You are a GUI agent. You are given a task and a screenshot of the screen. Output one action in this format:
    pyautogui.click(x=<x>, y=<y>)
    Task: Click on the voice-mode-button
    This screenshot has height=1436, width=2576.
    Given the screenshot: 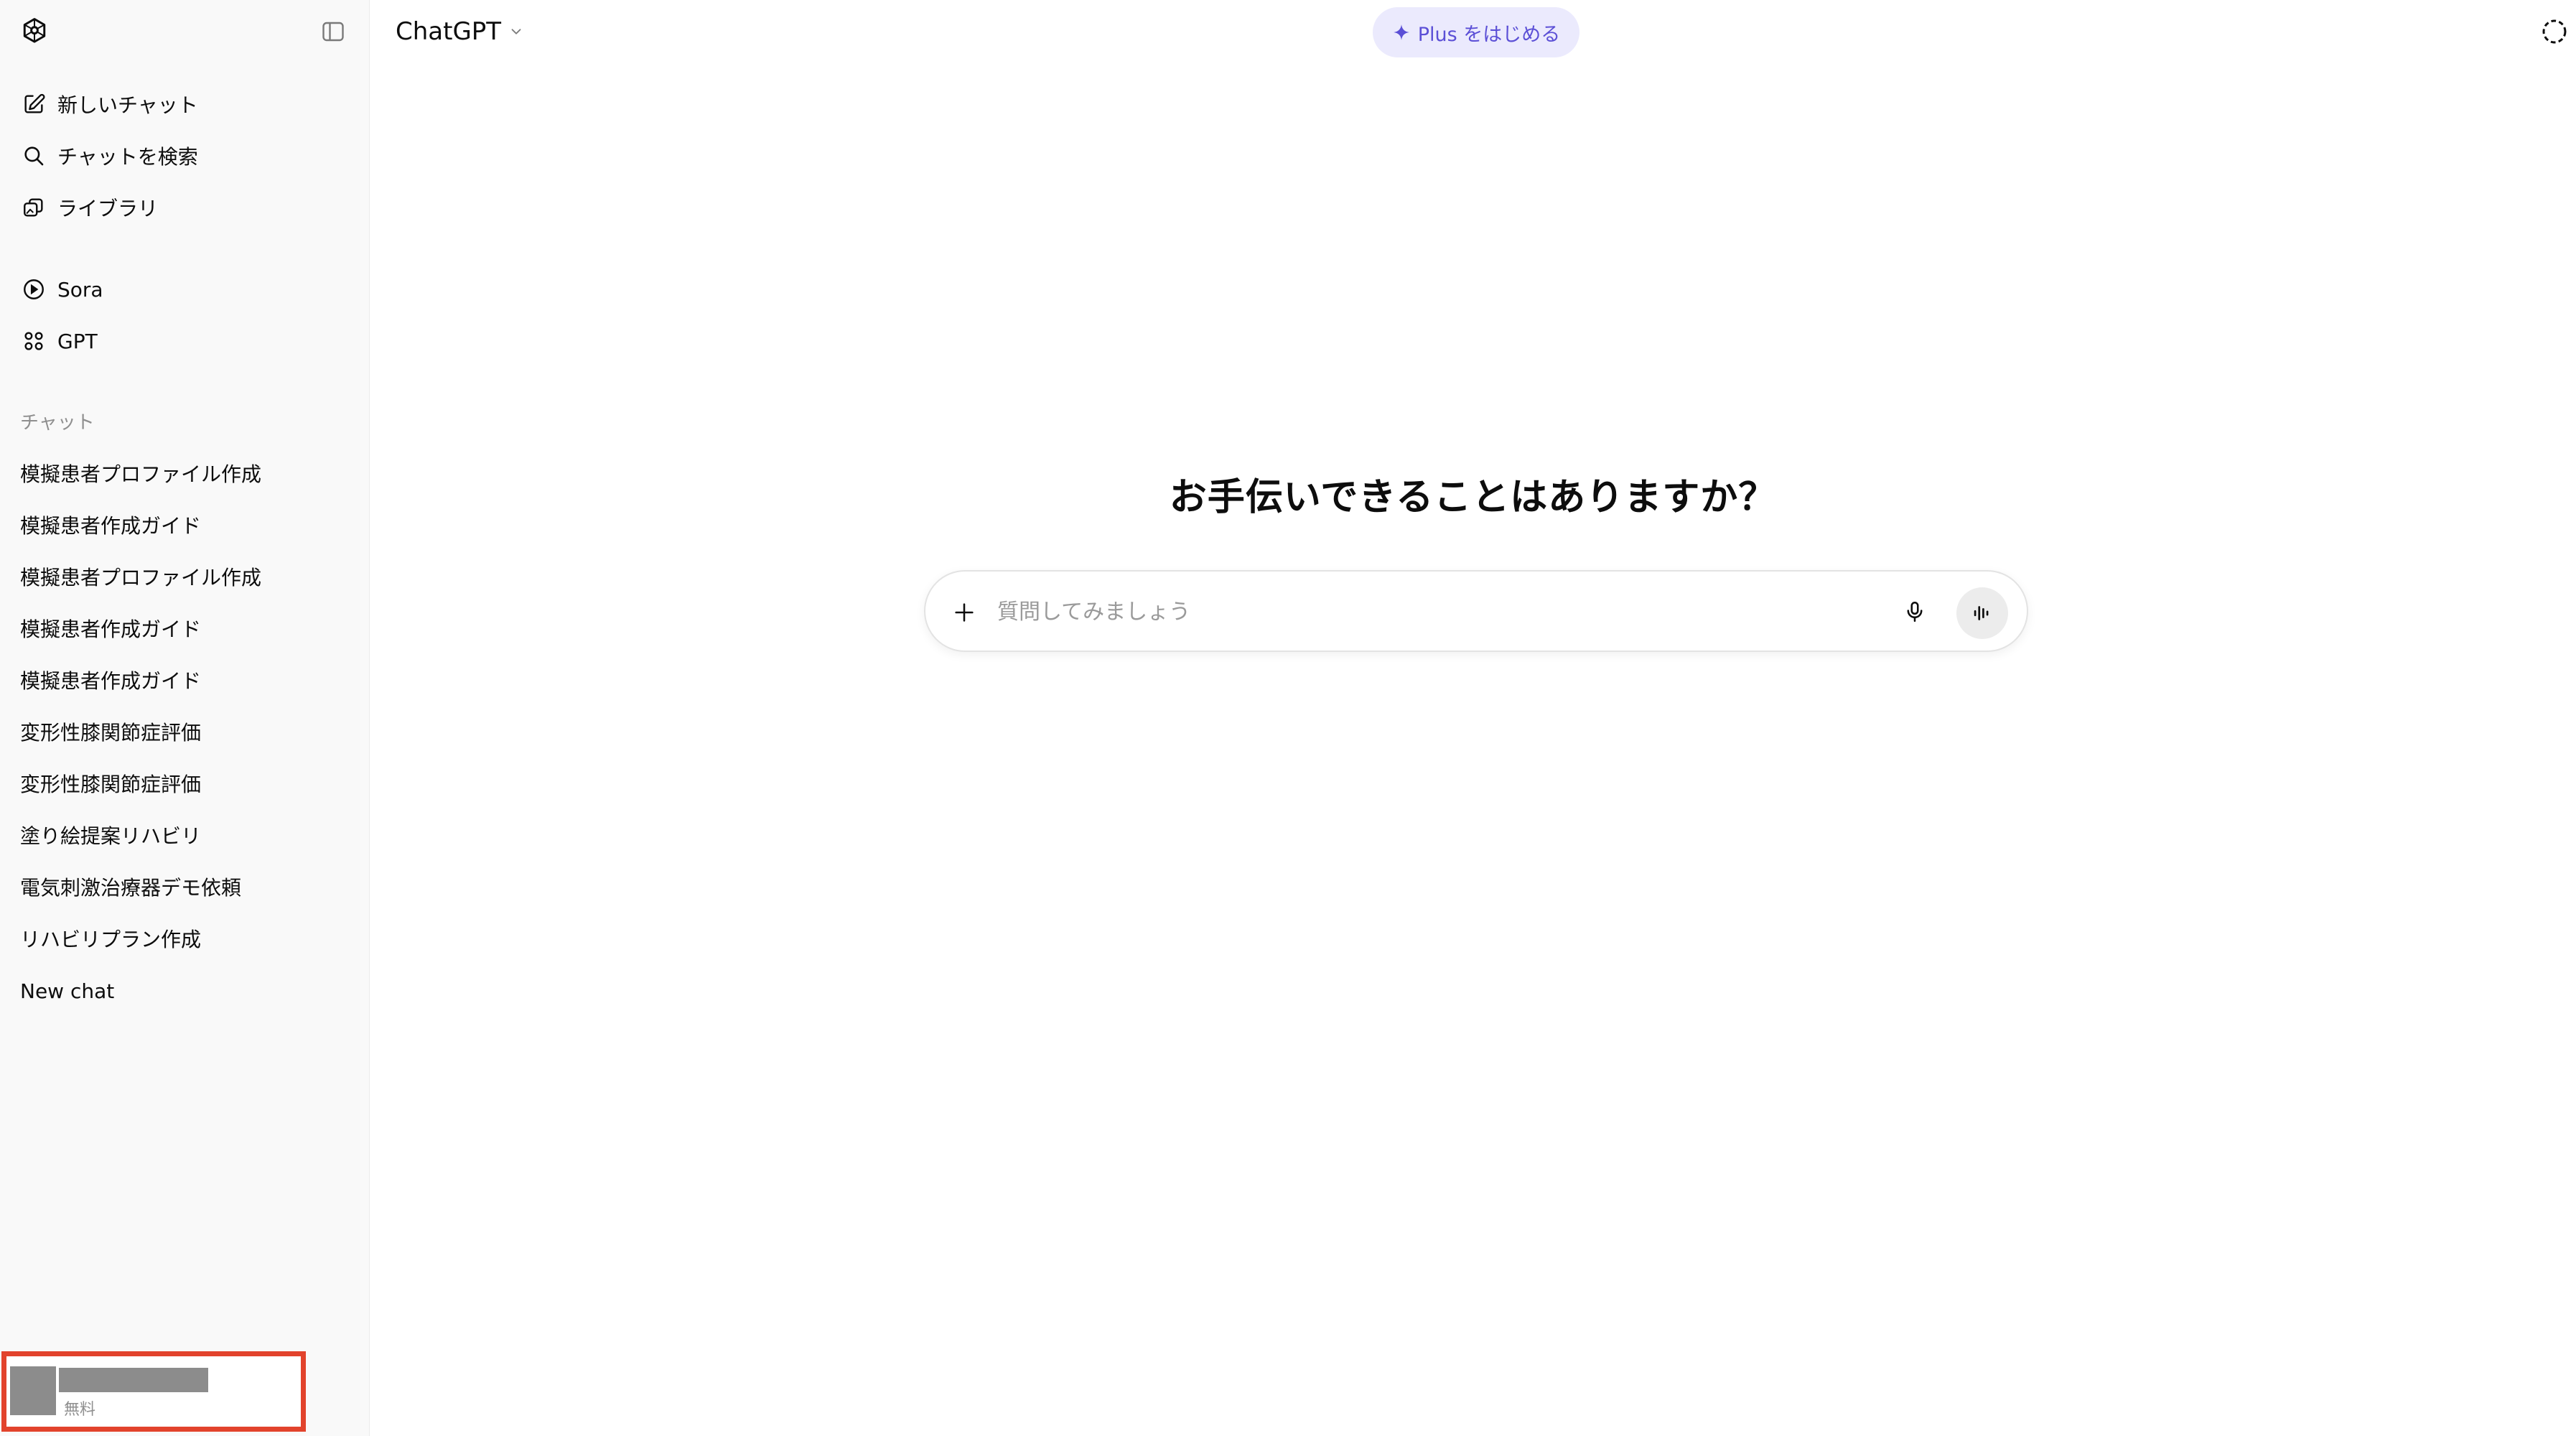 What is the action you would take?
    pyautogui.click(x=1982, y=613)
    